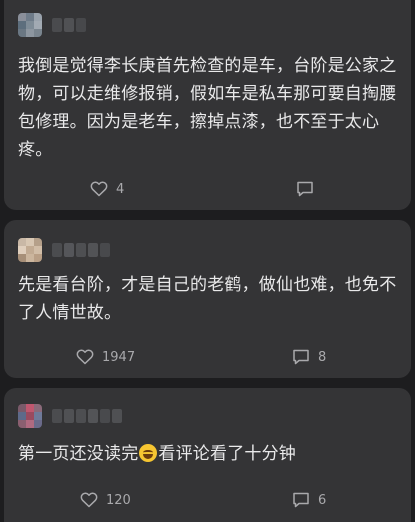 The width and height of the screenshot is (415, 522). What do you see at coordinates (118, 500) in the screenshot?
I see `like-count: 120` at bounding box center [118, 500].